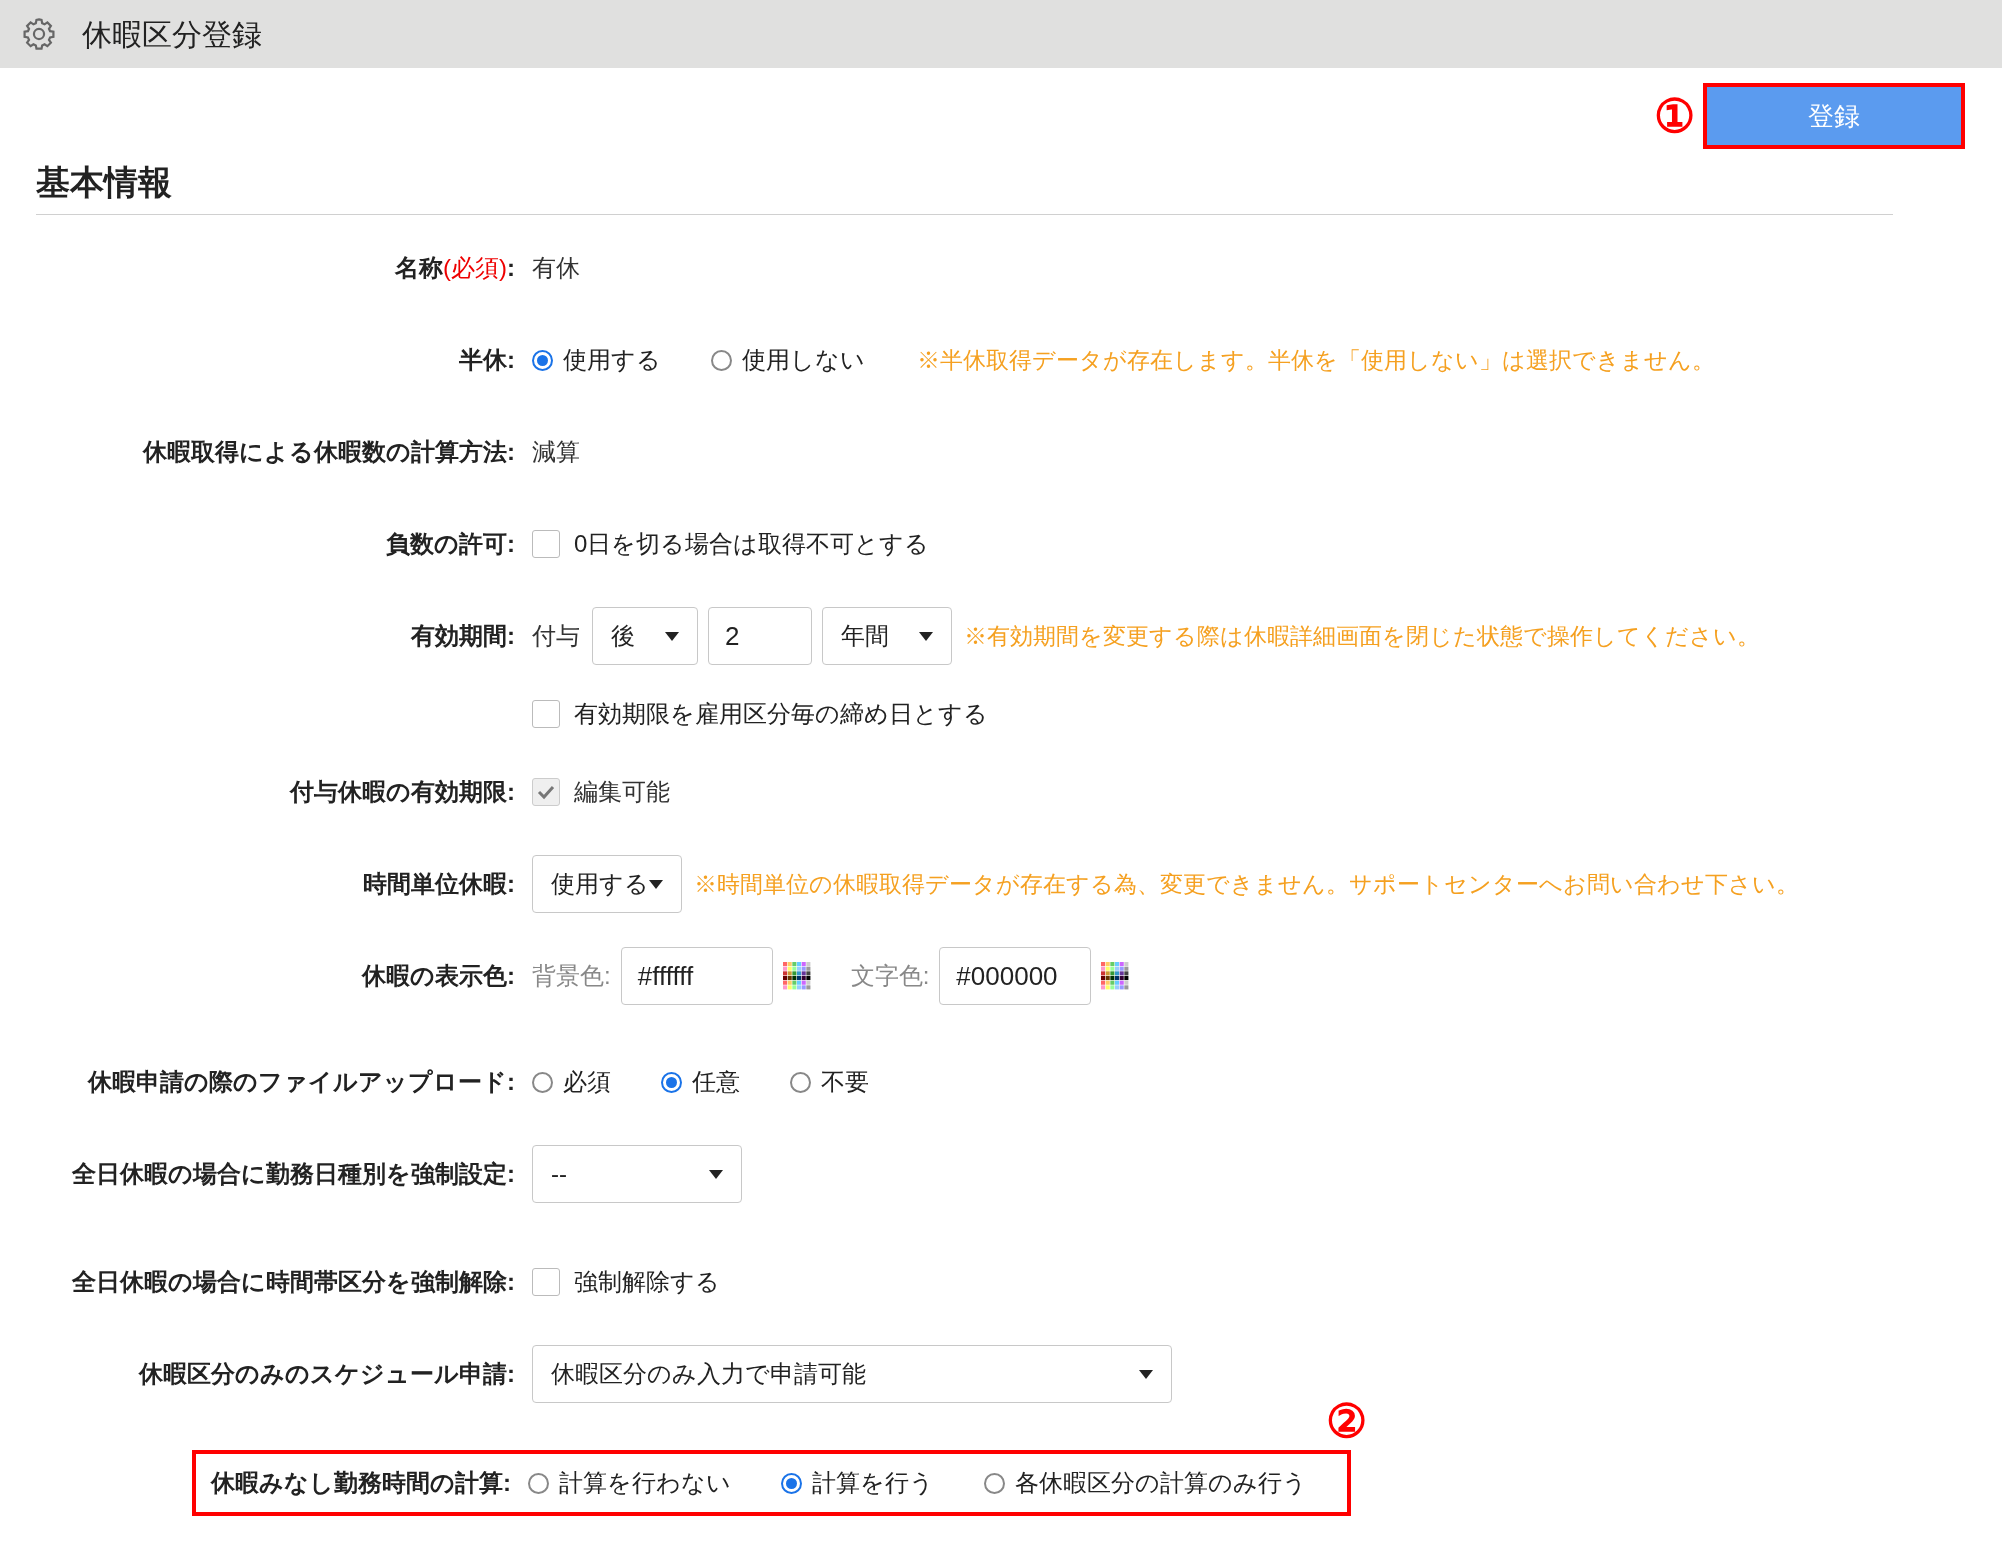 This screenshot has height=1557, width=2002. Describe the element at coordinates (463, 636) in the screenshot. I see `field-label: 有効期間:` at that location.